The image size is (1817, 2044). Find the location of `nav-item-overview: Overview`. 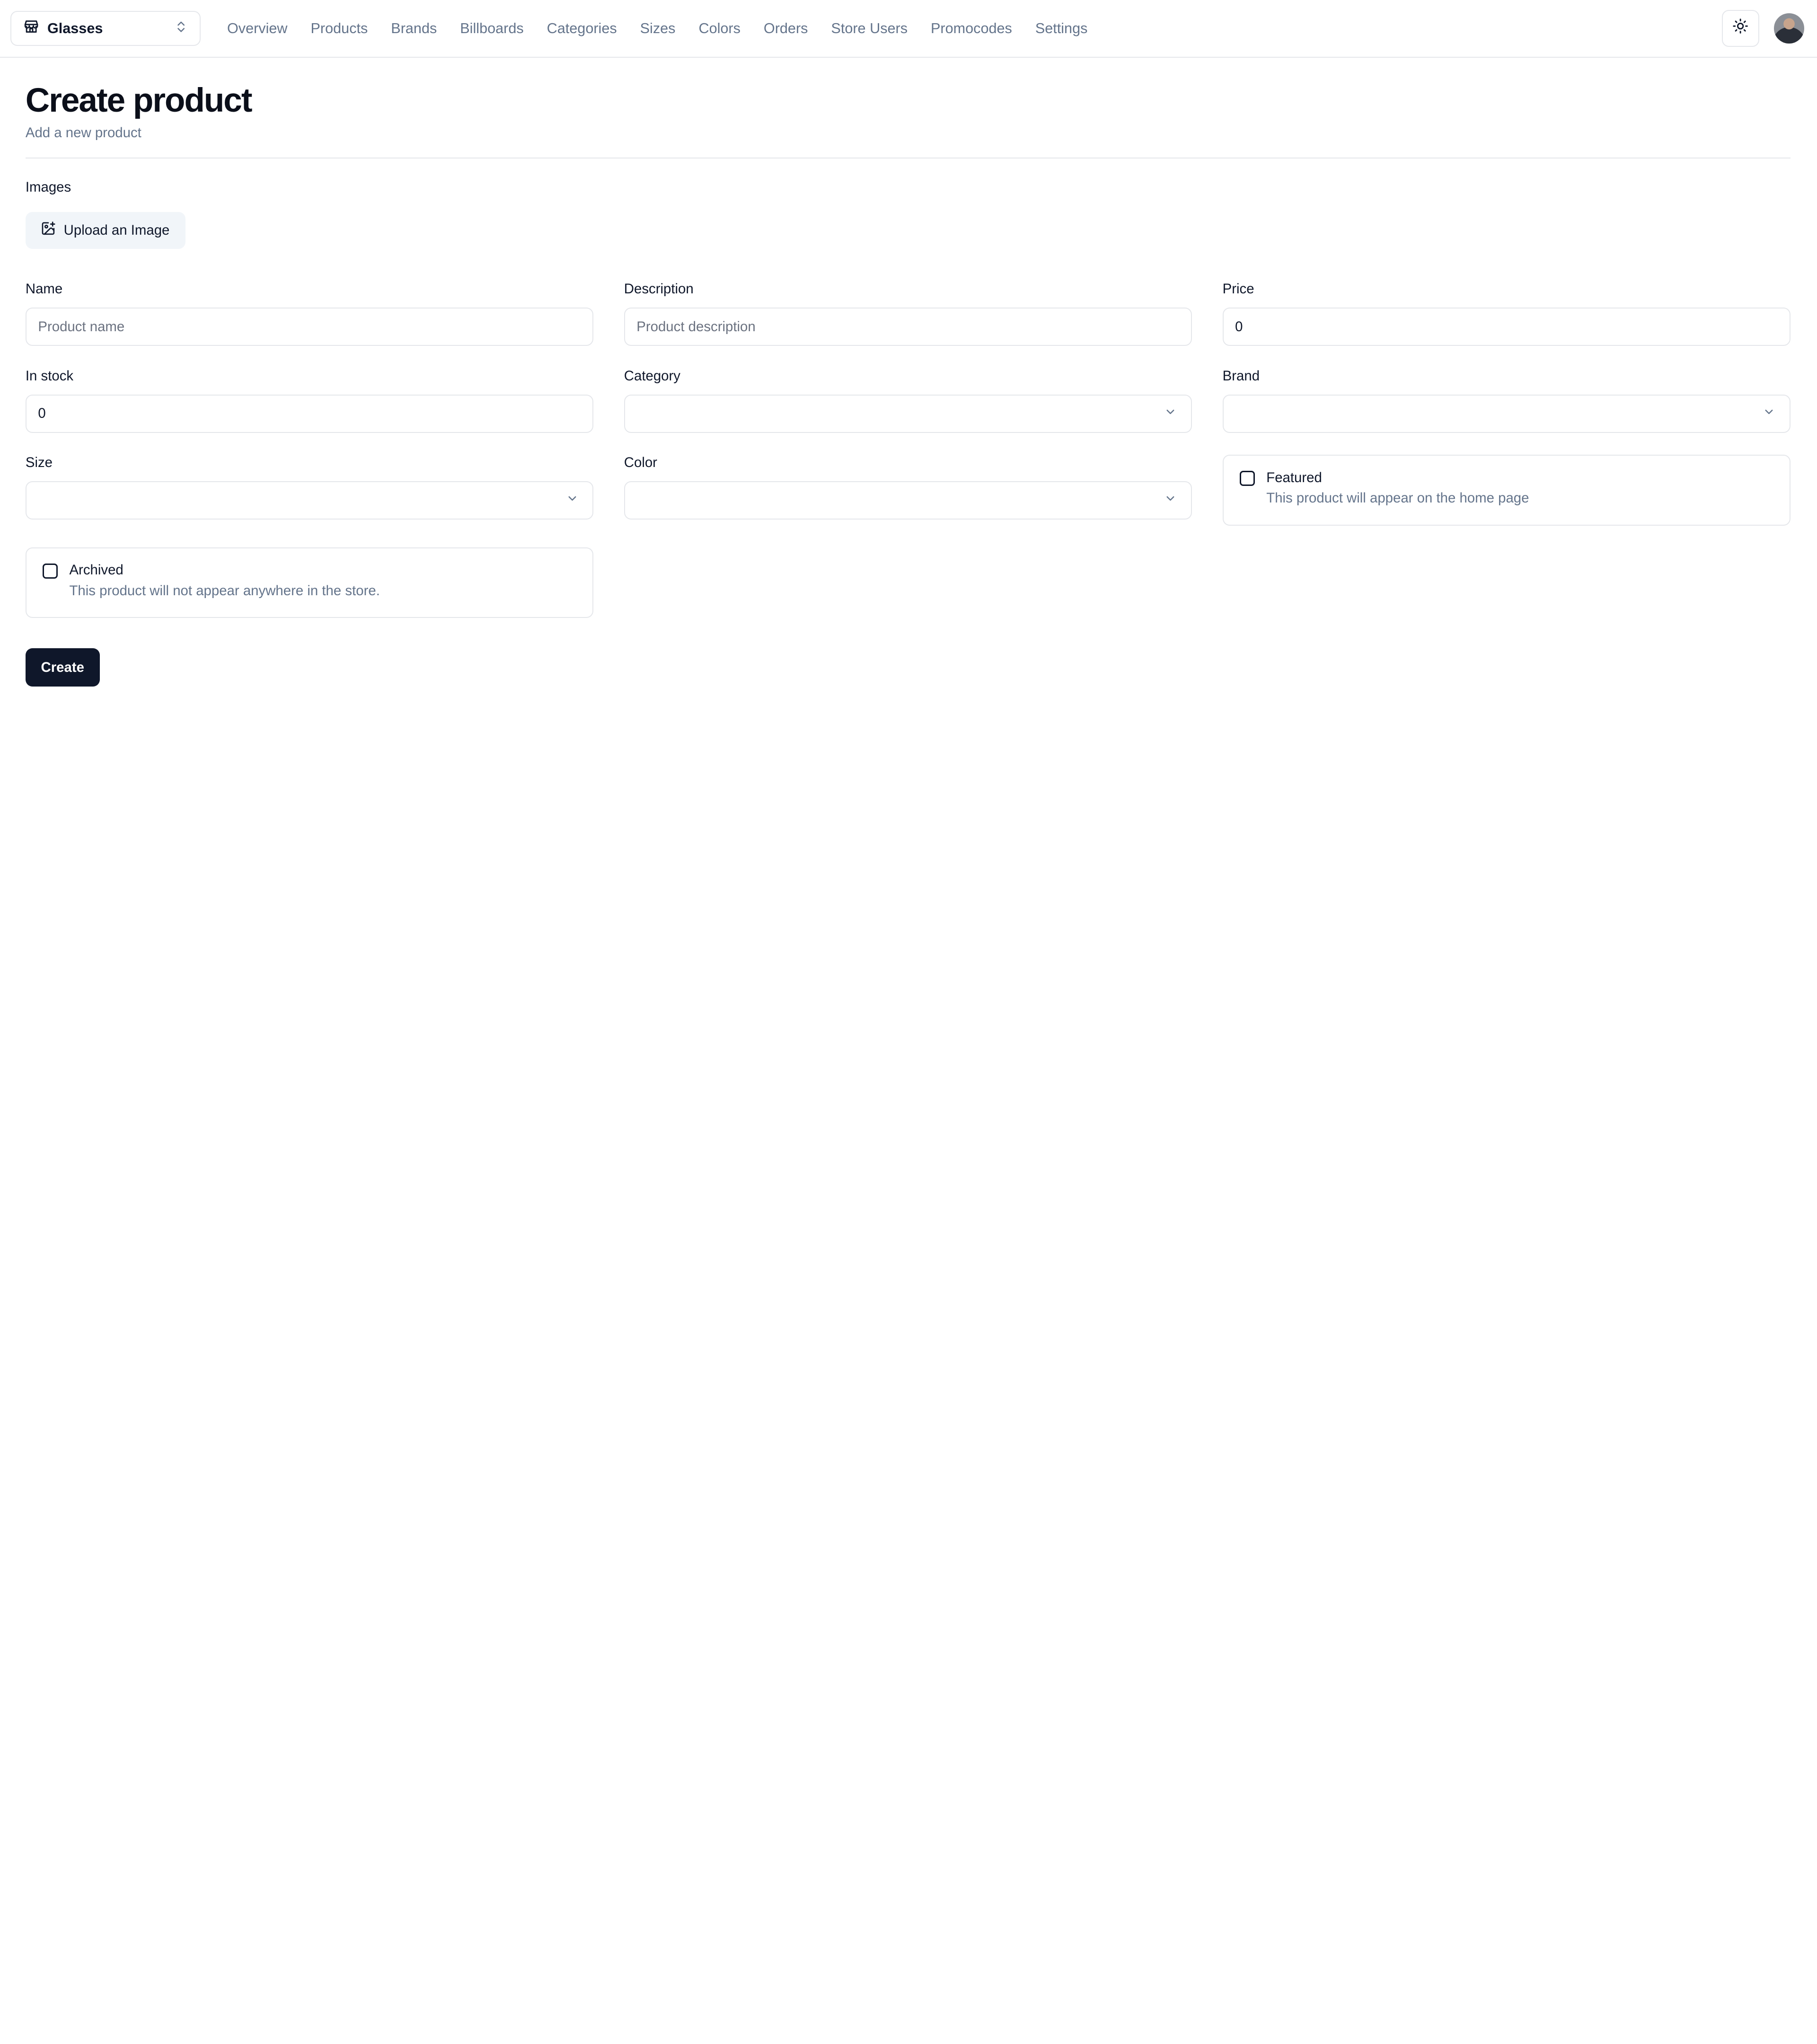

nav-item-overview: Overview is located at coordinates (258, 28).